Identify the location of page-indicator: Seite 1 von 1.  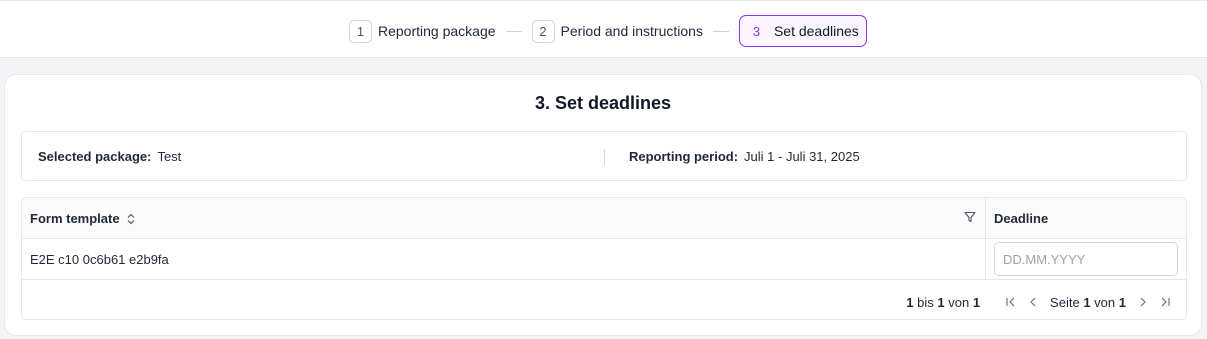
(1088, 302).